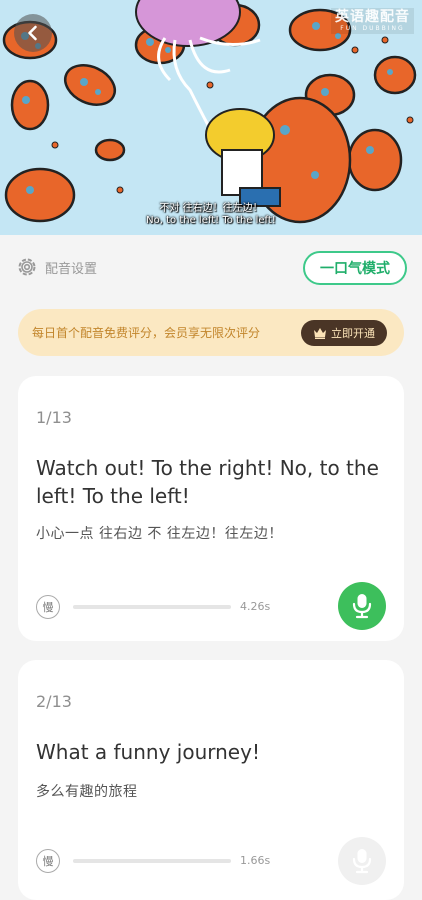  Describe the element at coordinates (211, 208) in the screenshot. I see `subtitle-chinese: 不对 往右边！往左边！` at that location.